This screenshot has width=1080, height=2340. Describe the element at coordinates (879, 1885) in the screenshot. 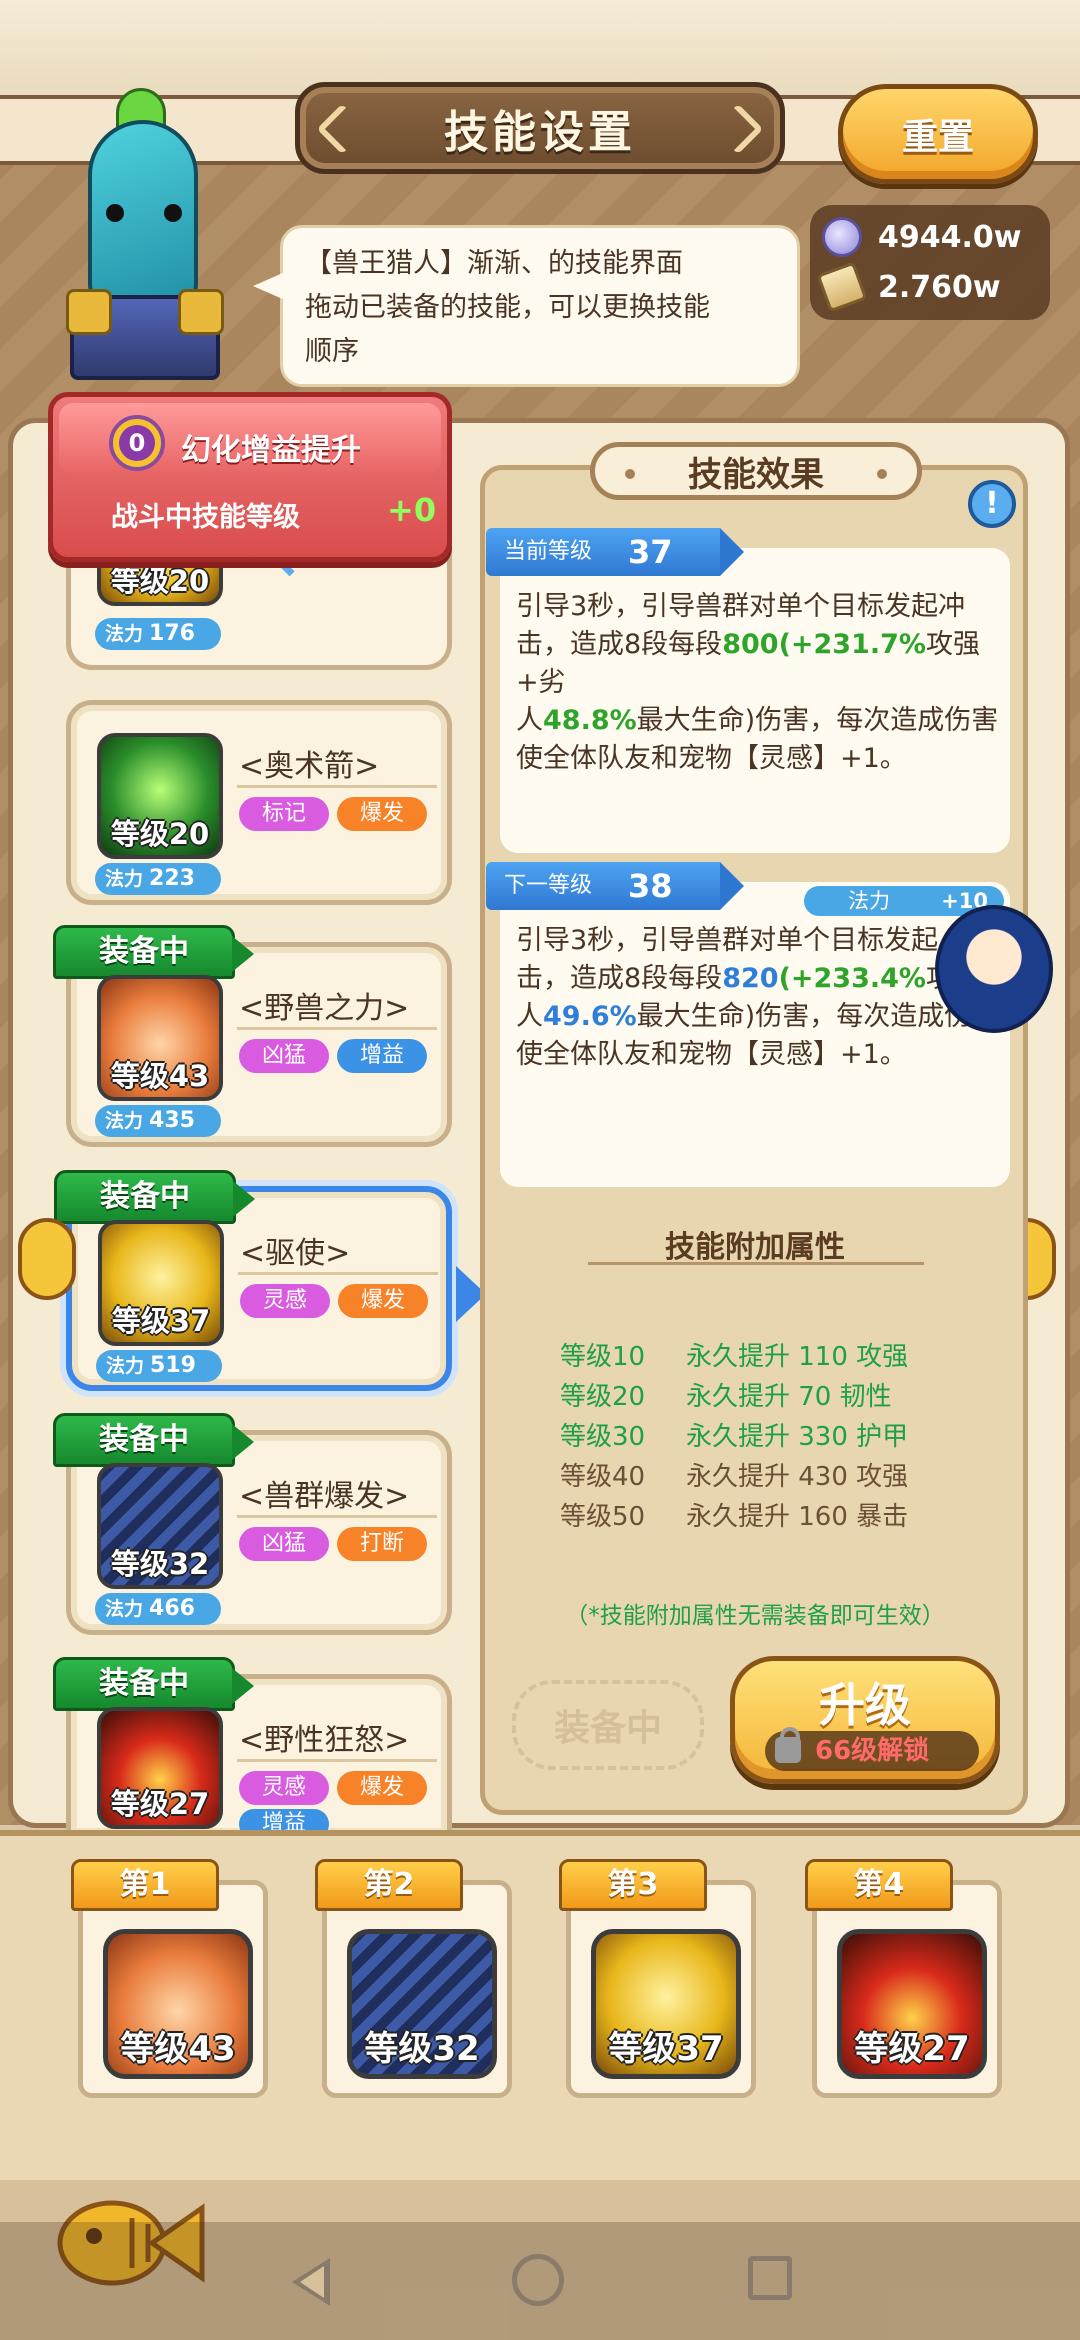

I see `slot-label: 第4` at that location.